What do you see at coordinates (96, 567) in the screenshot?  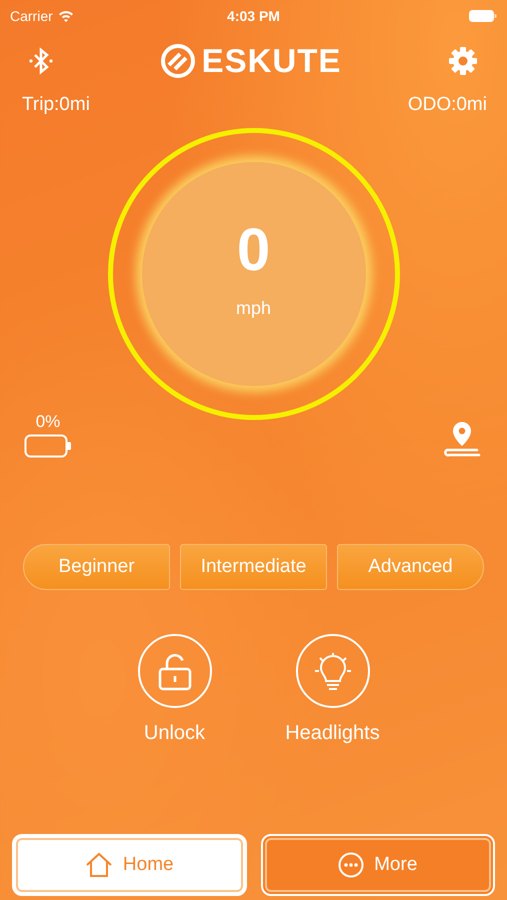 I see `mode-button: Beginner` at bounding box center [96, 567].